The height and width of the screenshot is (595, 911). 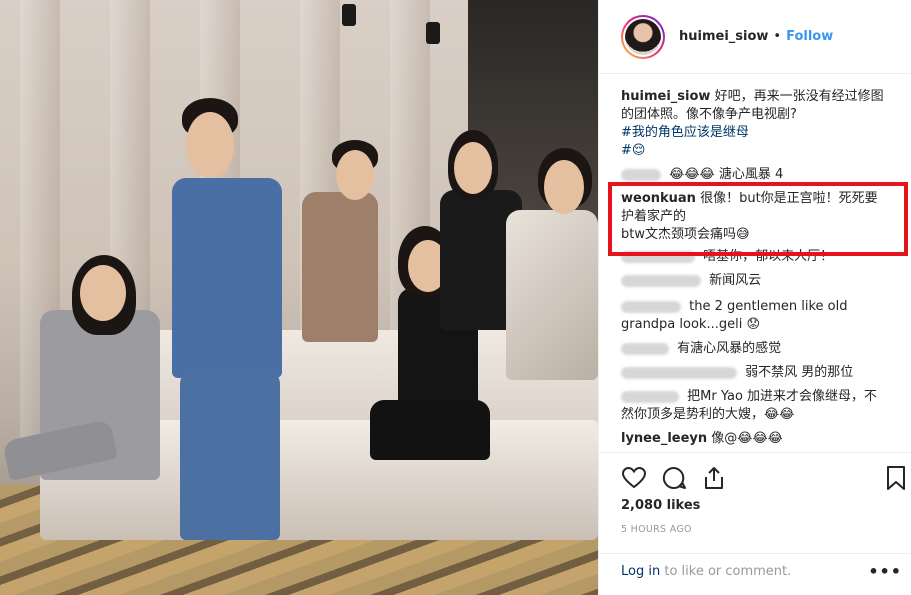 I want to click on avatar-image, so click(x=643, y=36).